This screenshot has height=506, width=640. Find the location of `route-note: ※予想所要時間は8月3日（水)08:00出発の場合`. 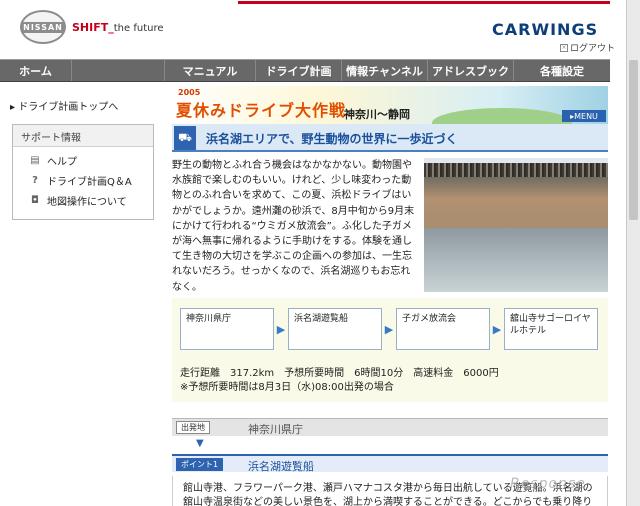

route-note: ※予想所要時間は8月3日（水)08:00出発の場合 is located at coordinates (287, 387).